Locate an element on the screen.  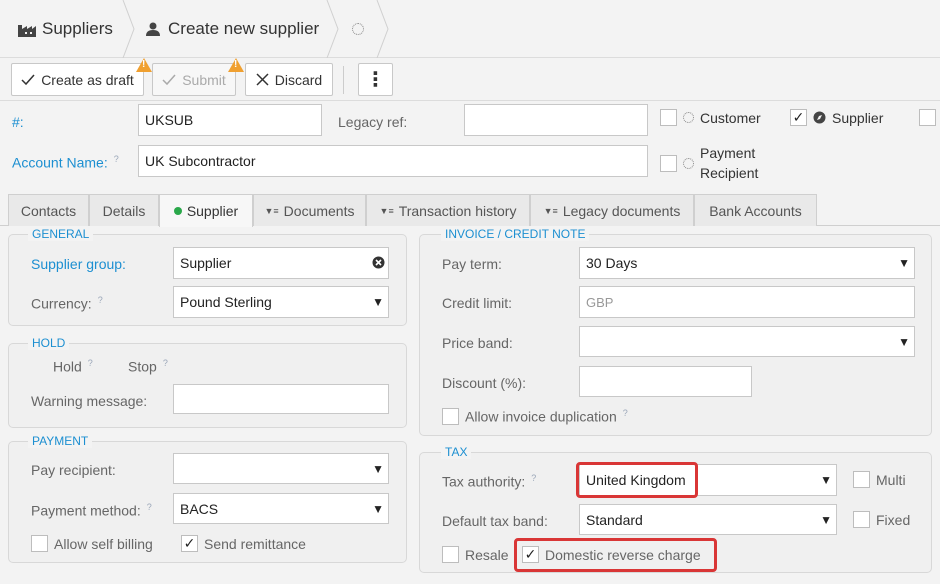
extra-role-checkbox is located at coordinates (927, 117).